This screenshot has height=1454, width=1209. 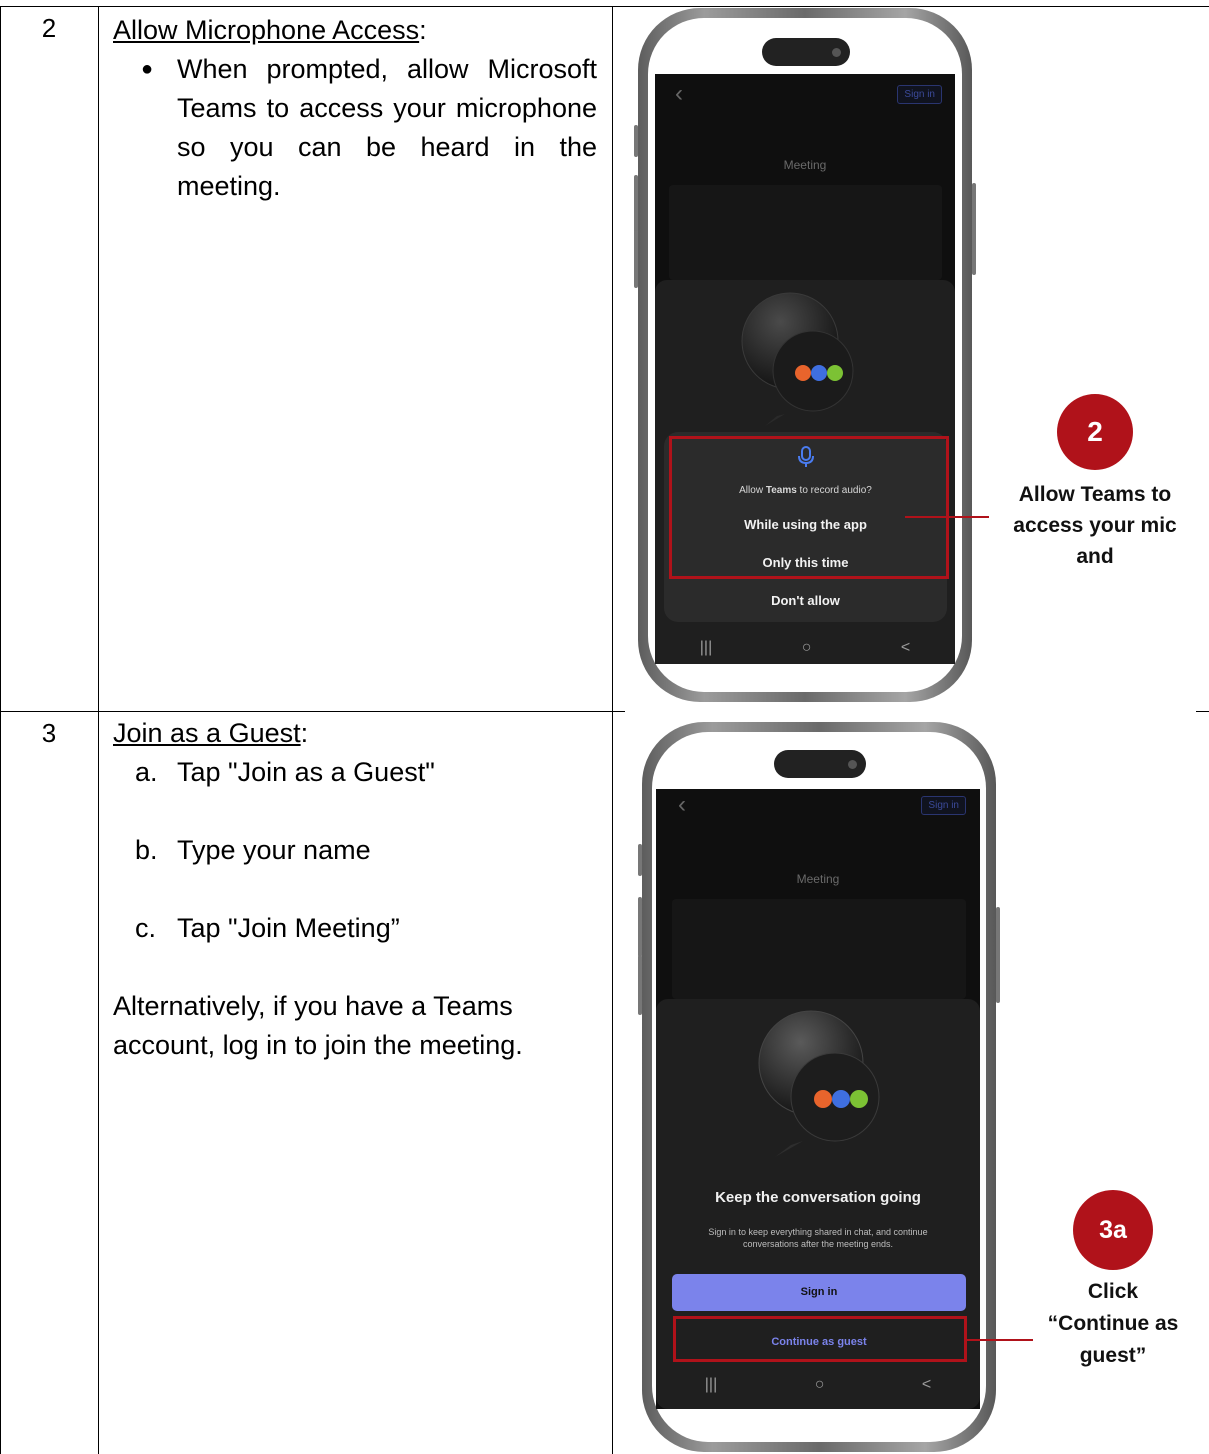 What do you see at coordinates (49, 733) in the screenshot?
I see `step-number: 3` at bounding box center [49, 733].